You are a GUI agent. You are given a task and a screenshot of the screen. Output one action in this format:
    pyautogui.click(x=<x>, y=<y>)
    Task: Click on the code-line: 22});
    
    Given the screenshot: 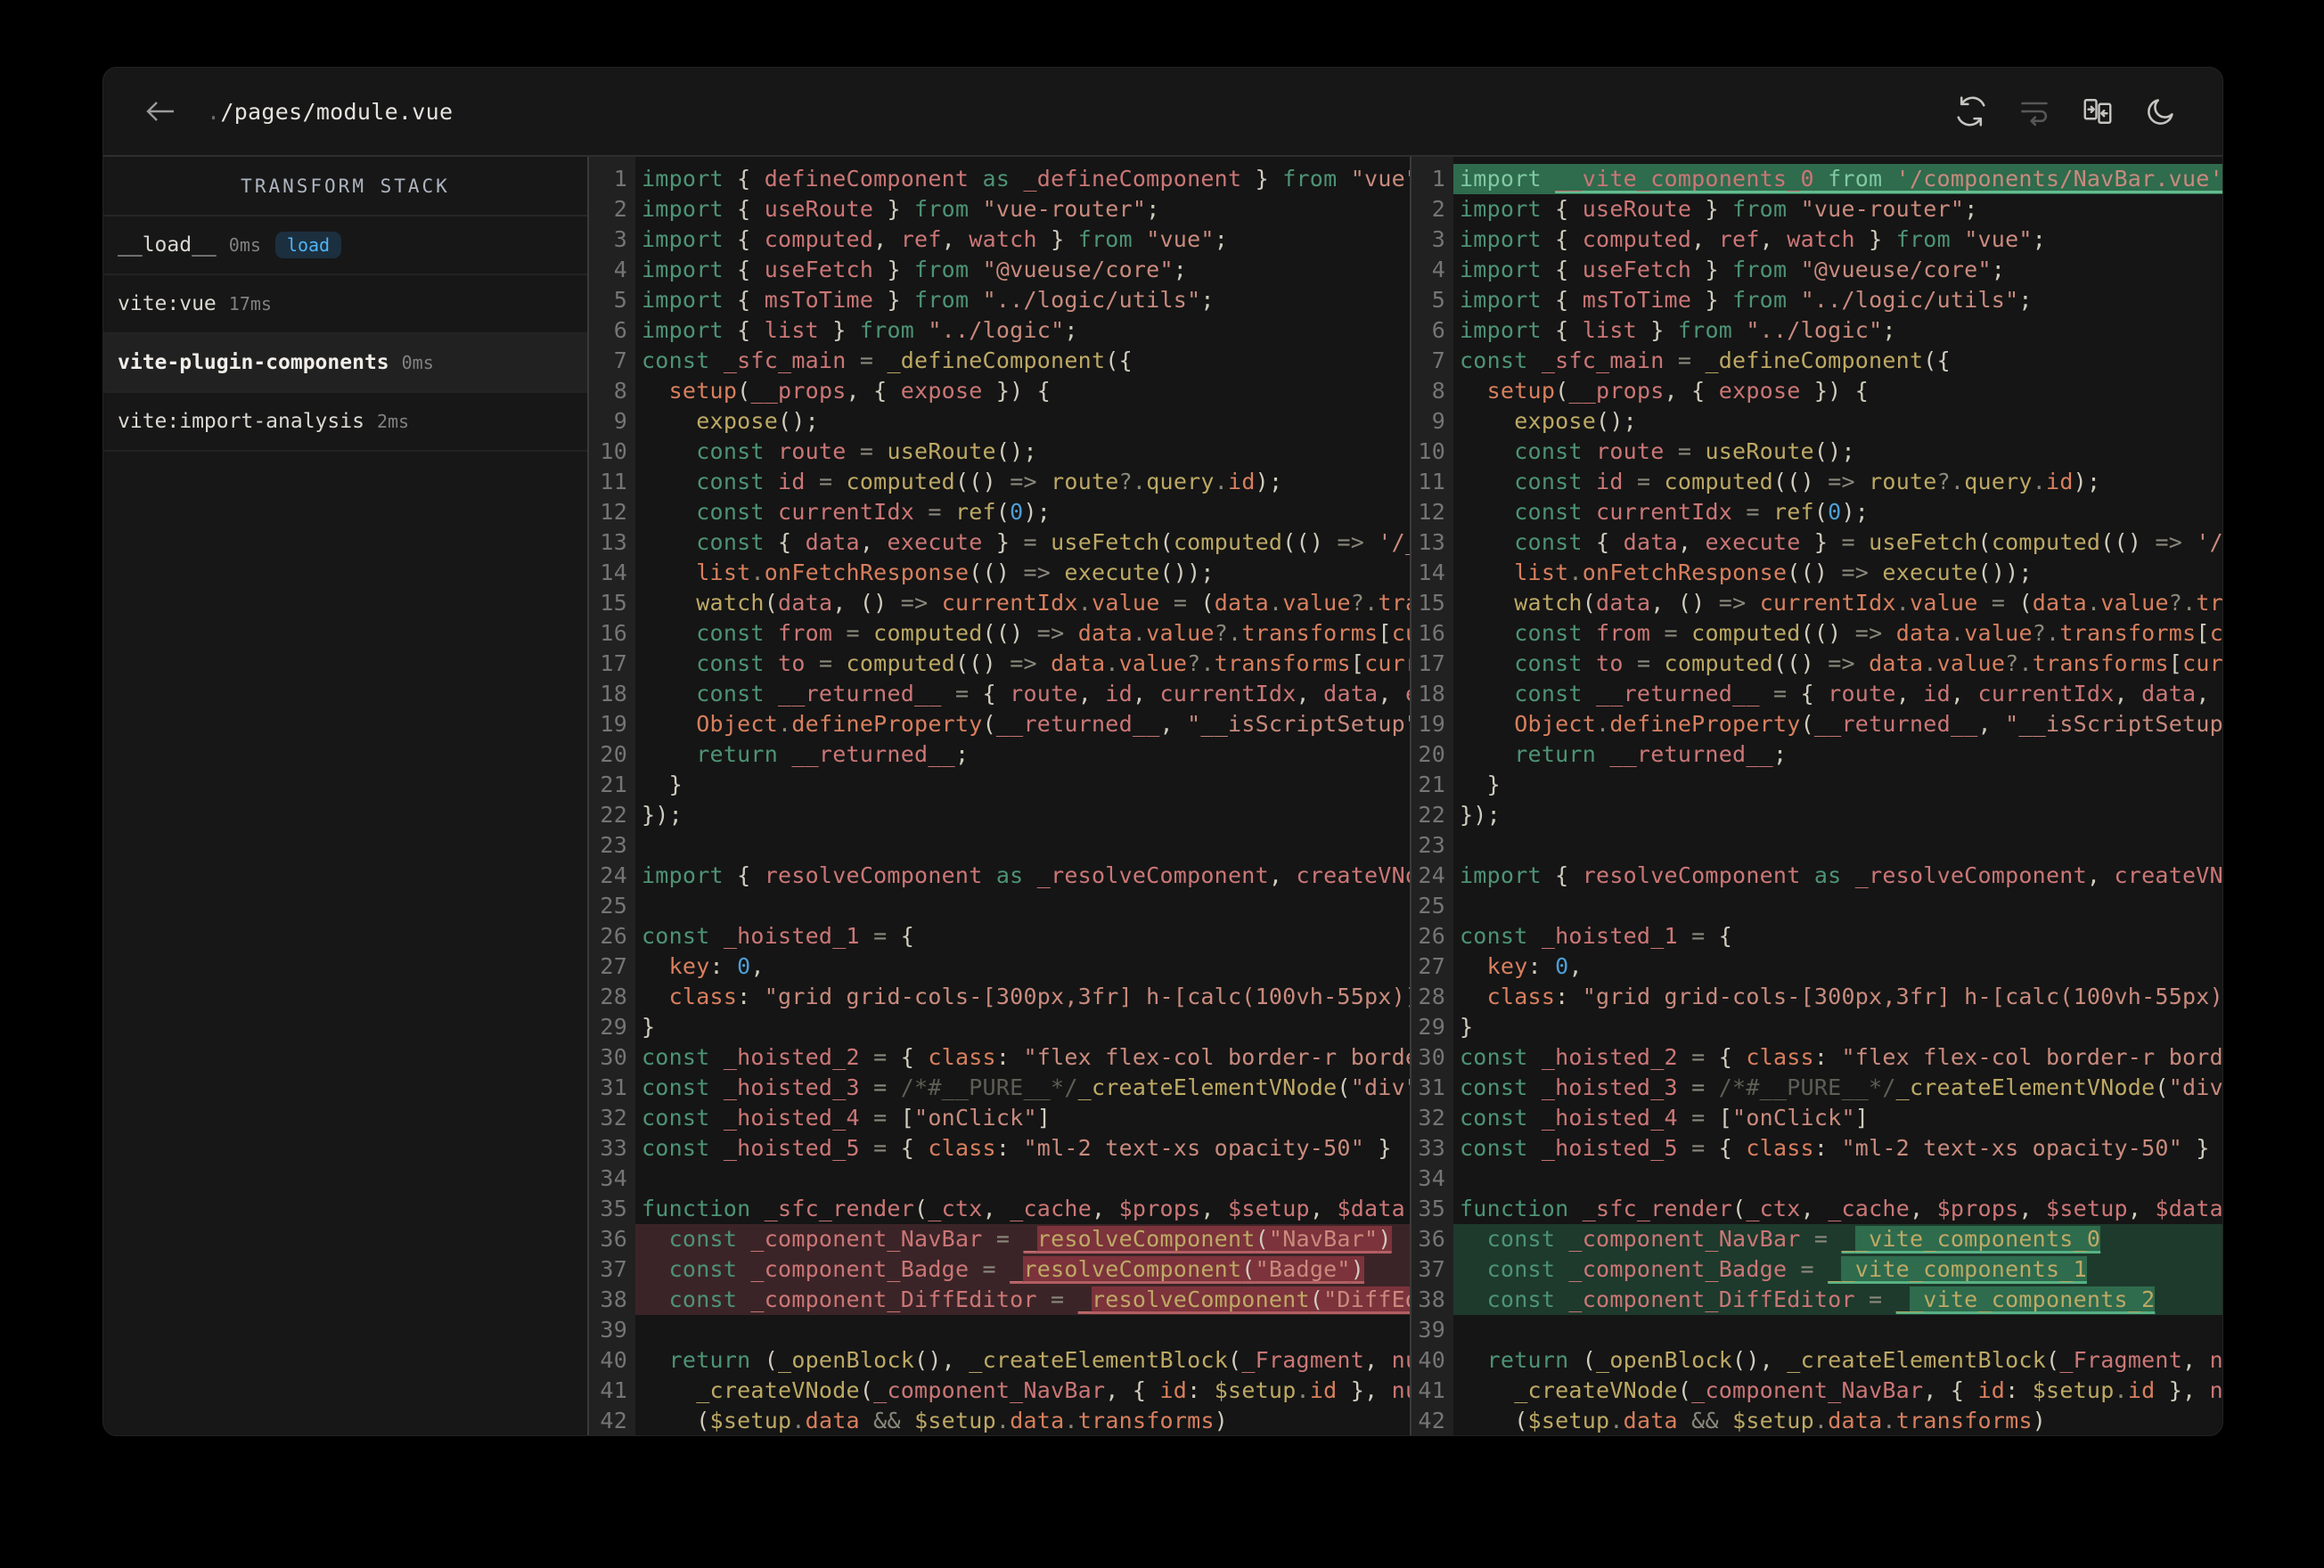 What is the action you would take?
    pyautogui.click(x=1817, y=815)
    